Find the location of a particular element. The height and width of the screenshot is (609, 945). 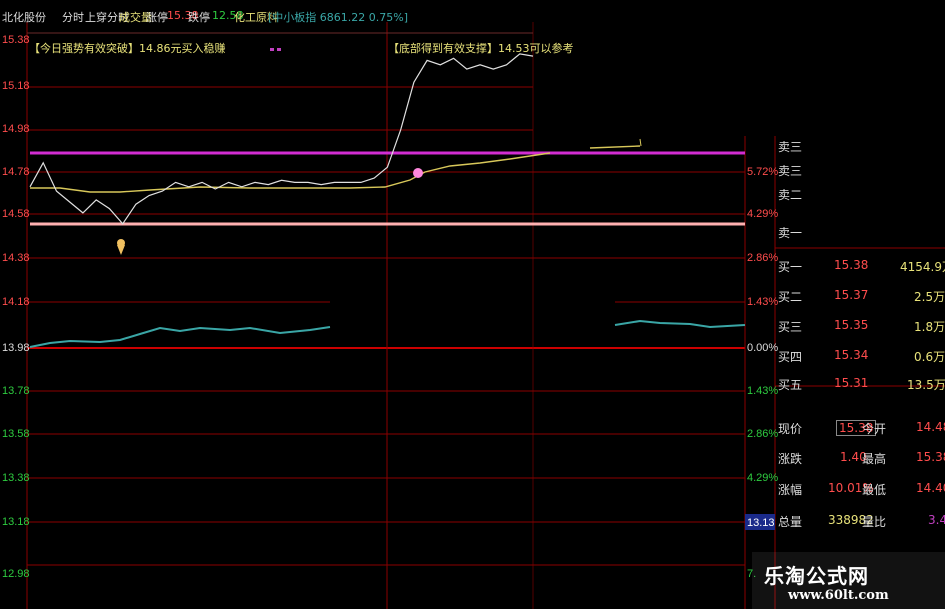

pct-2.86: 2.86% is located at coordinates (762, 258).